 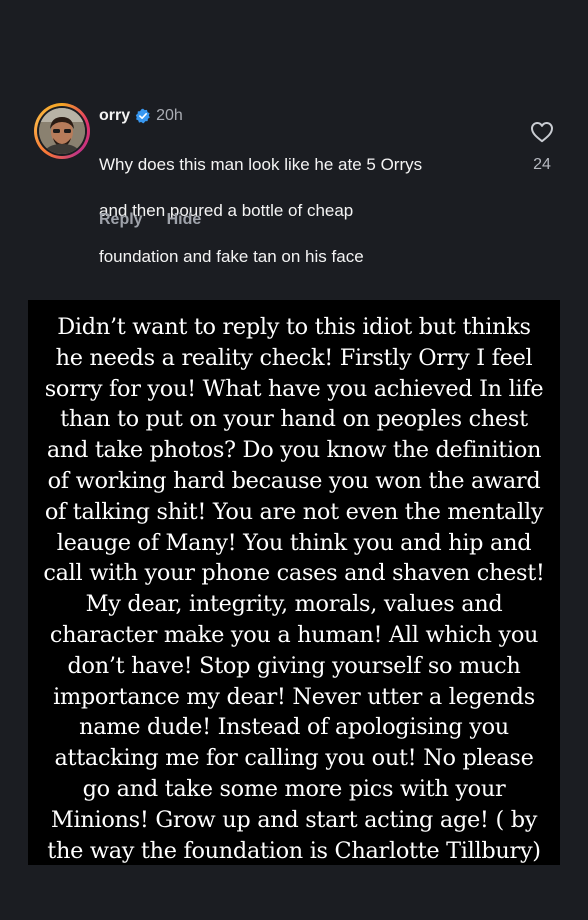 I want to click on reply-line: My dear, integrity, morals, values and, so click(x=294, y=604).